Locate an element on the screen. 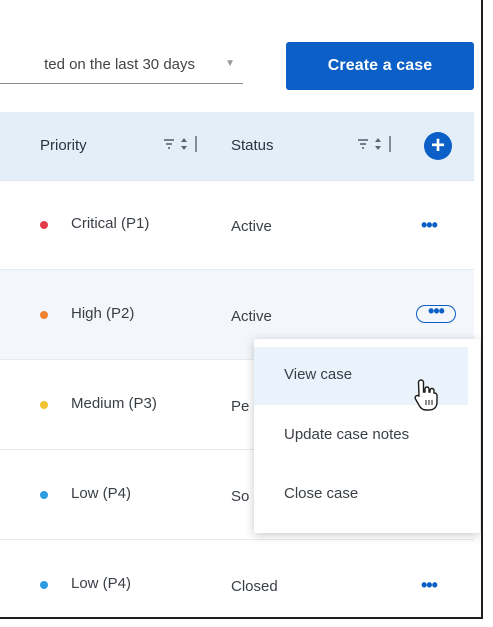  status-cell: Closed is located at coordinates (254, 586).